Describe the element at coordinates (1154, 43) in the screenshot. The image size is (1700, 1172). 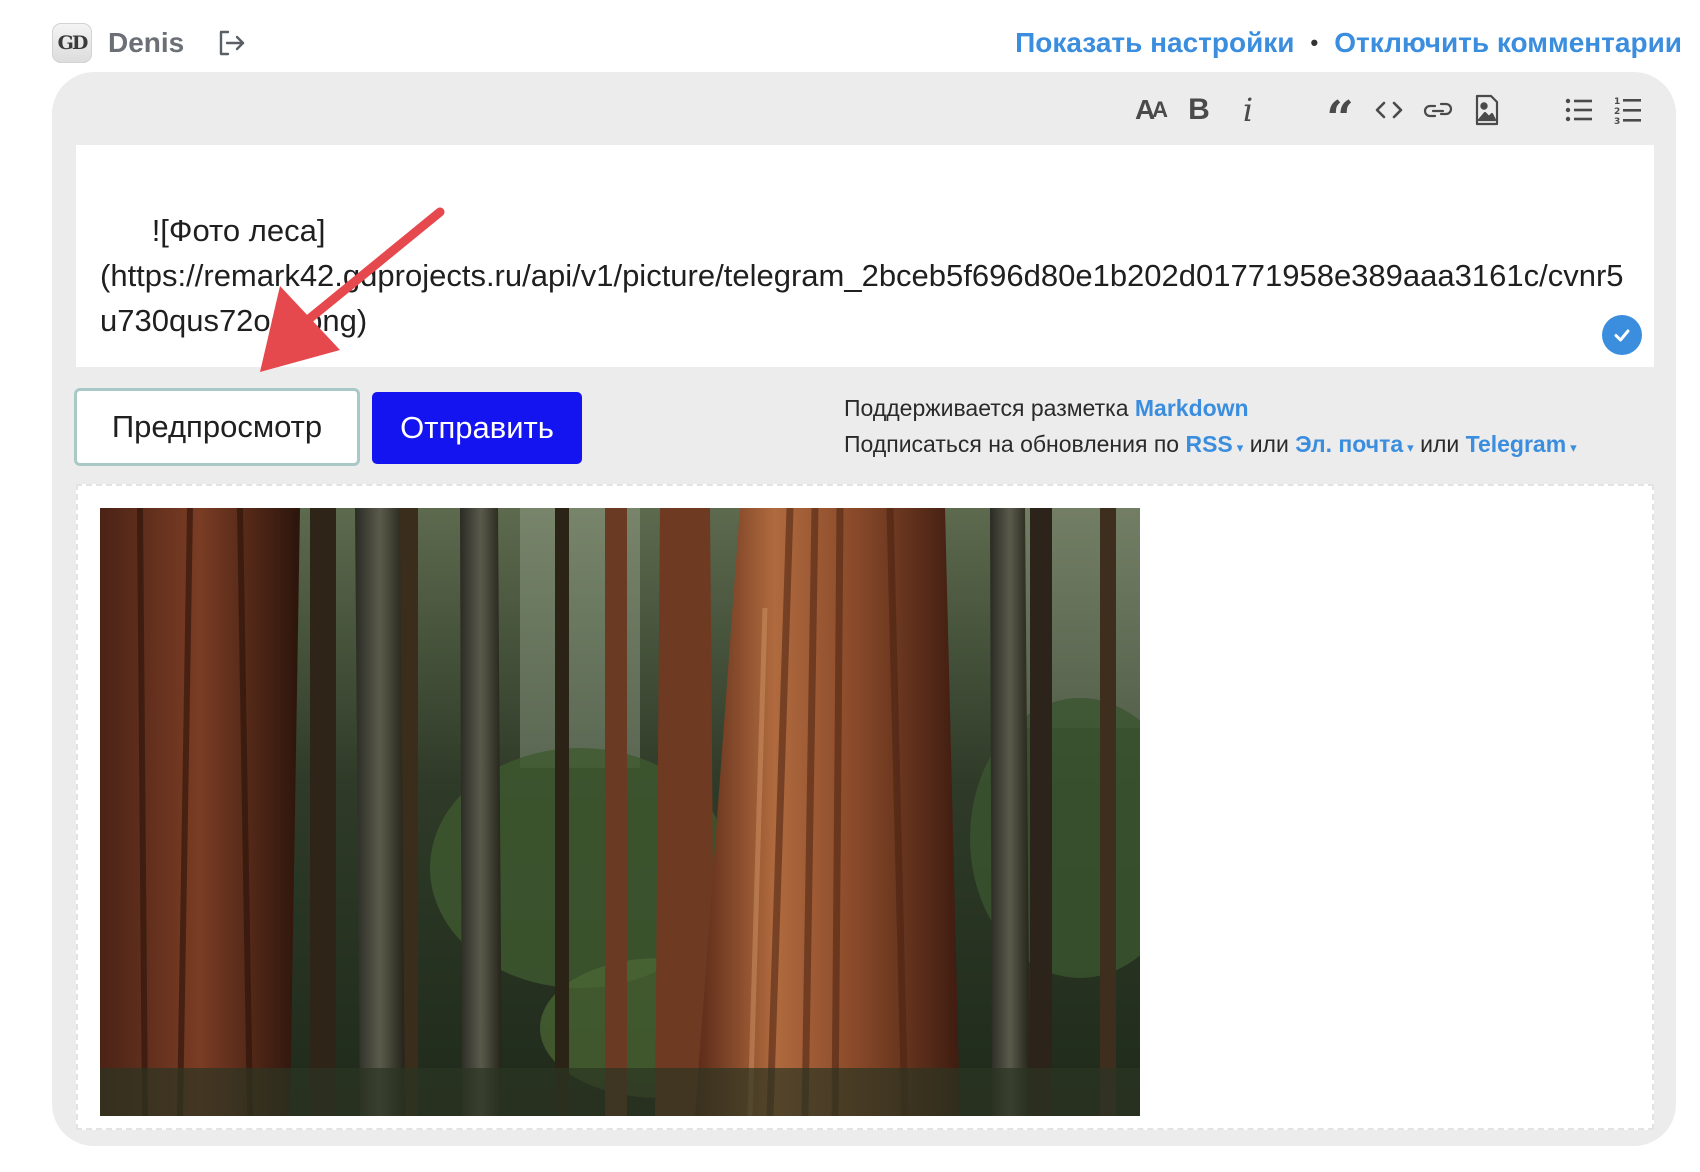
I see `show-settings-link: Показать настройки` at that location.